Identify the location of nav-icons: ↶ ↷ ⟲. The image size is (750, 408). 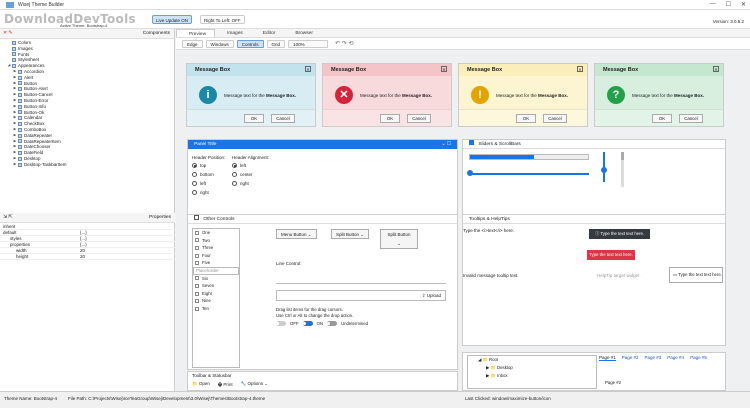
(344, 43).